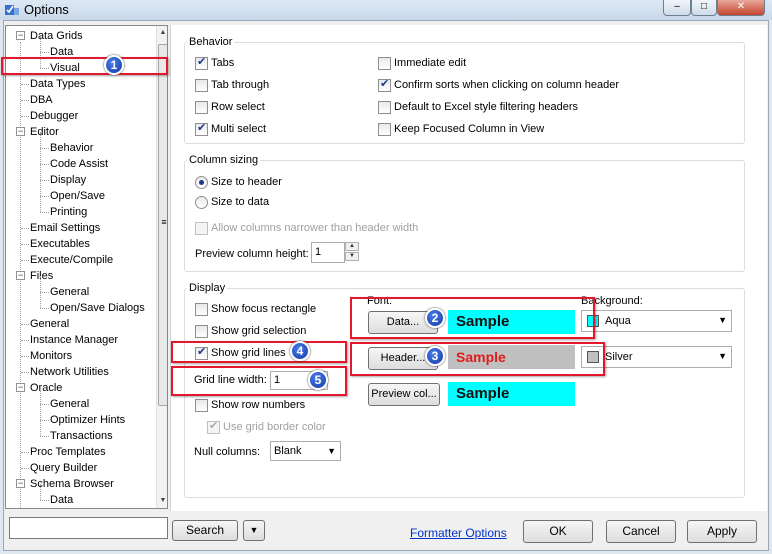 This screenshot has height=554, width=772. Describe the element at coordinates (65, 228) in the screenshot. I see `tree-item: Email Settings` at that location.